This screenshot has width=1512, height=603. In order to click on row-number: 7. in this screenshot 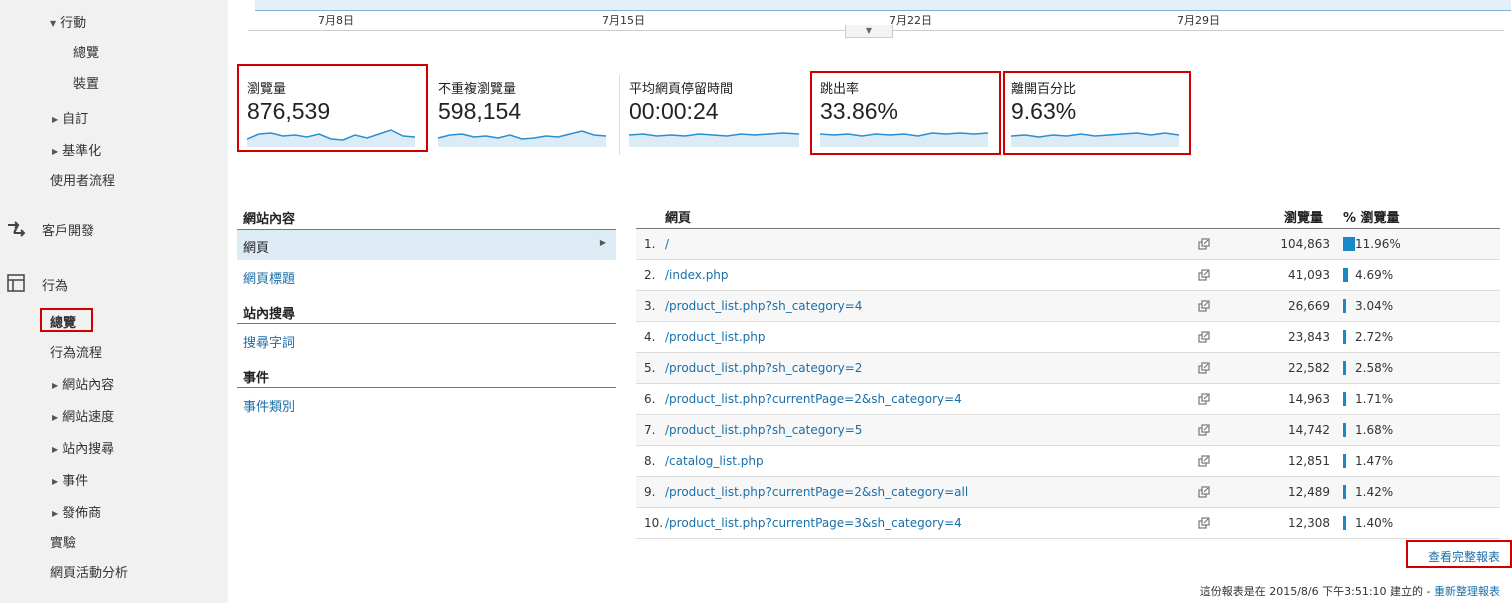, I will do `click(650, 430)`.